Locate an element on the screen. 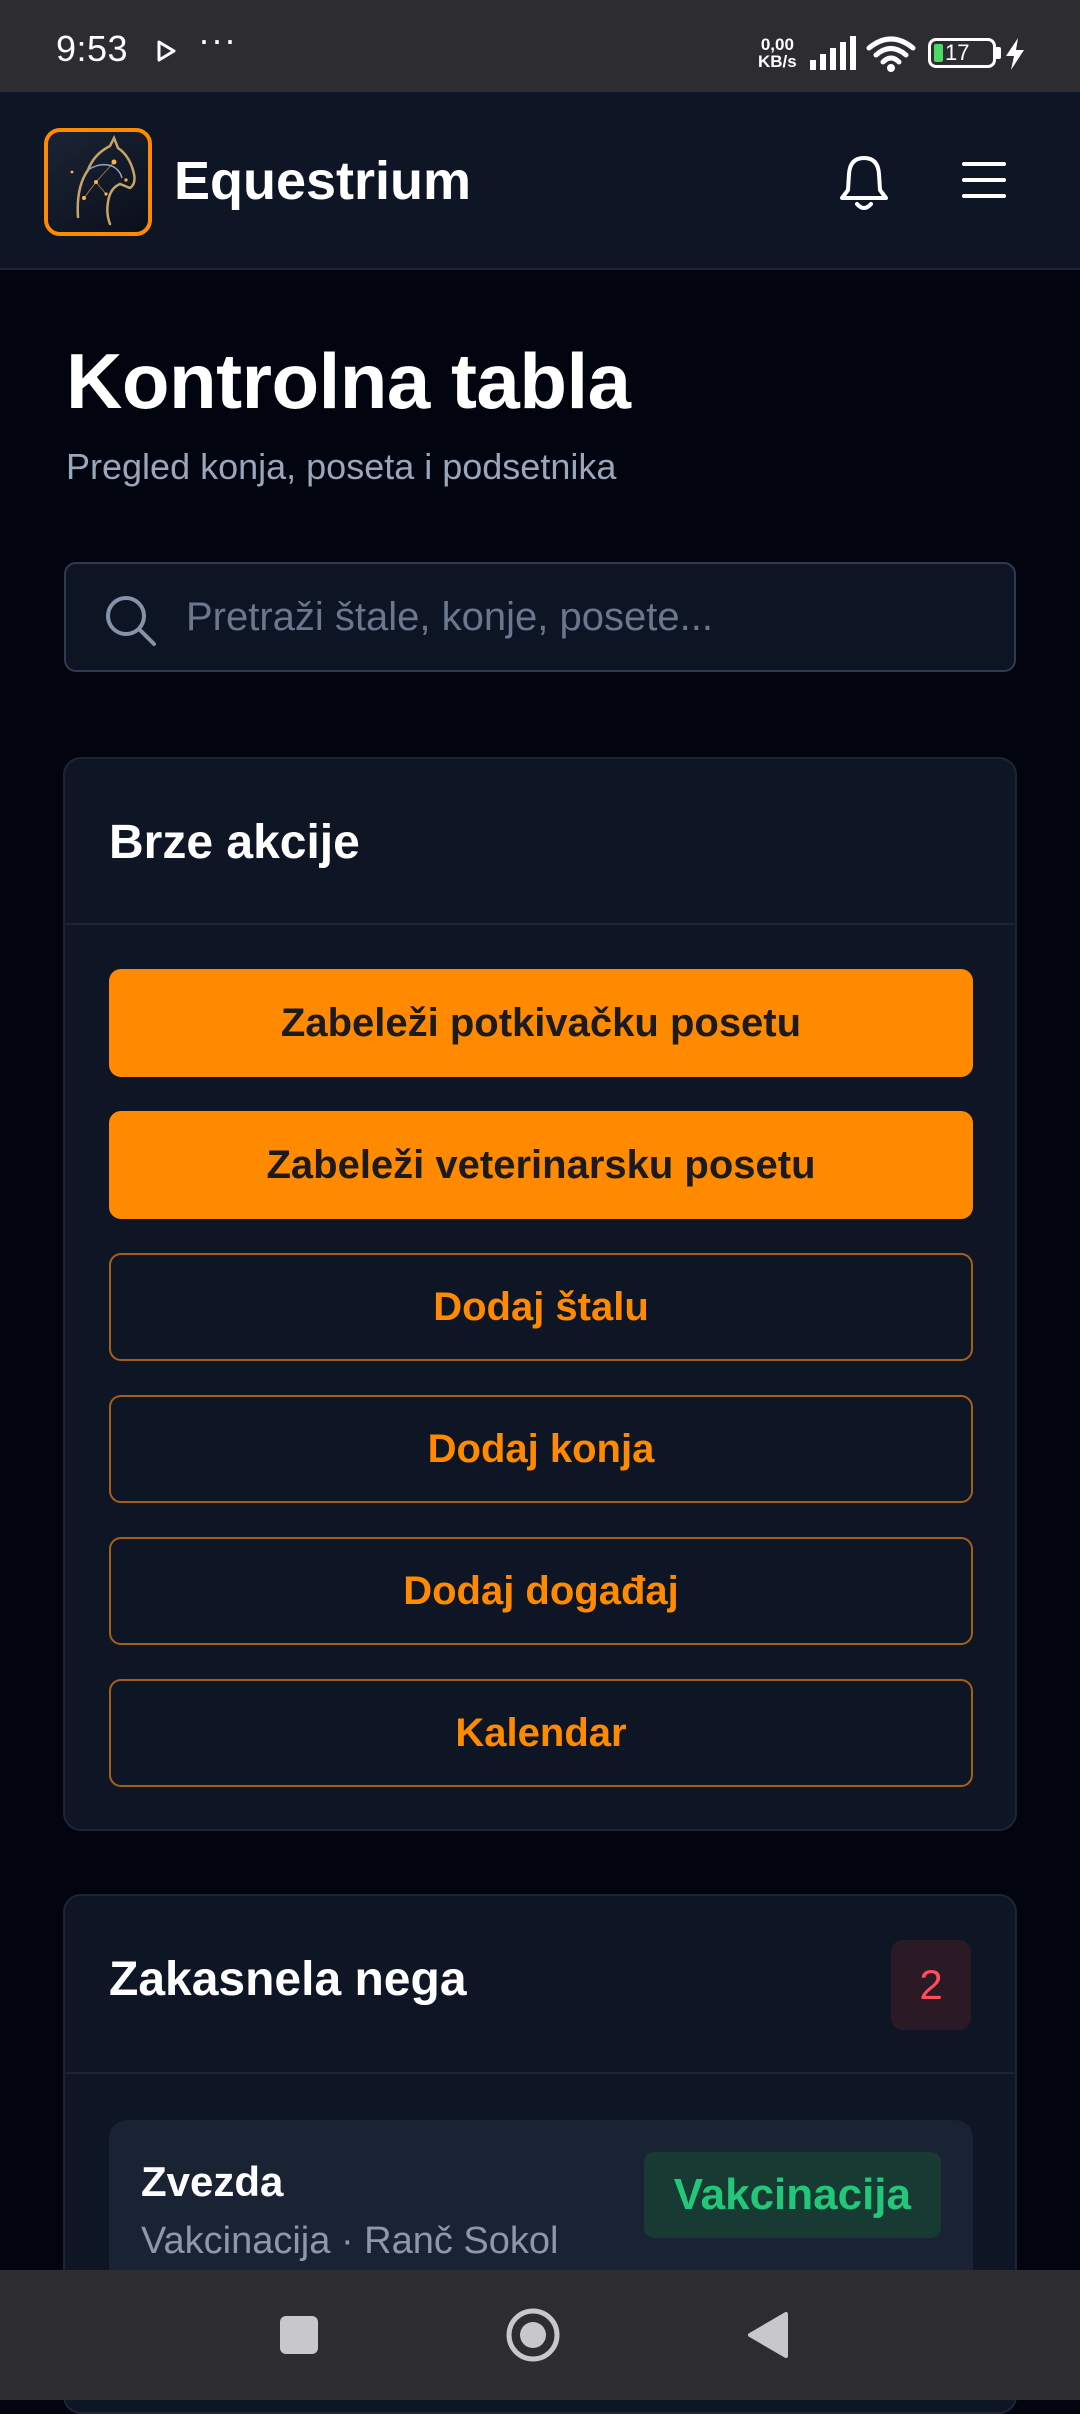 Image resolution: width=1080 pixels, height=2414 pixels. back-icon is located at coordinates (768, 2335).